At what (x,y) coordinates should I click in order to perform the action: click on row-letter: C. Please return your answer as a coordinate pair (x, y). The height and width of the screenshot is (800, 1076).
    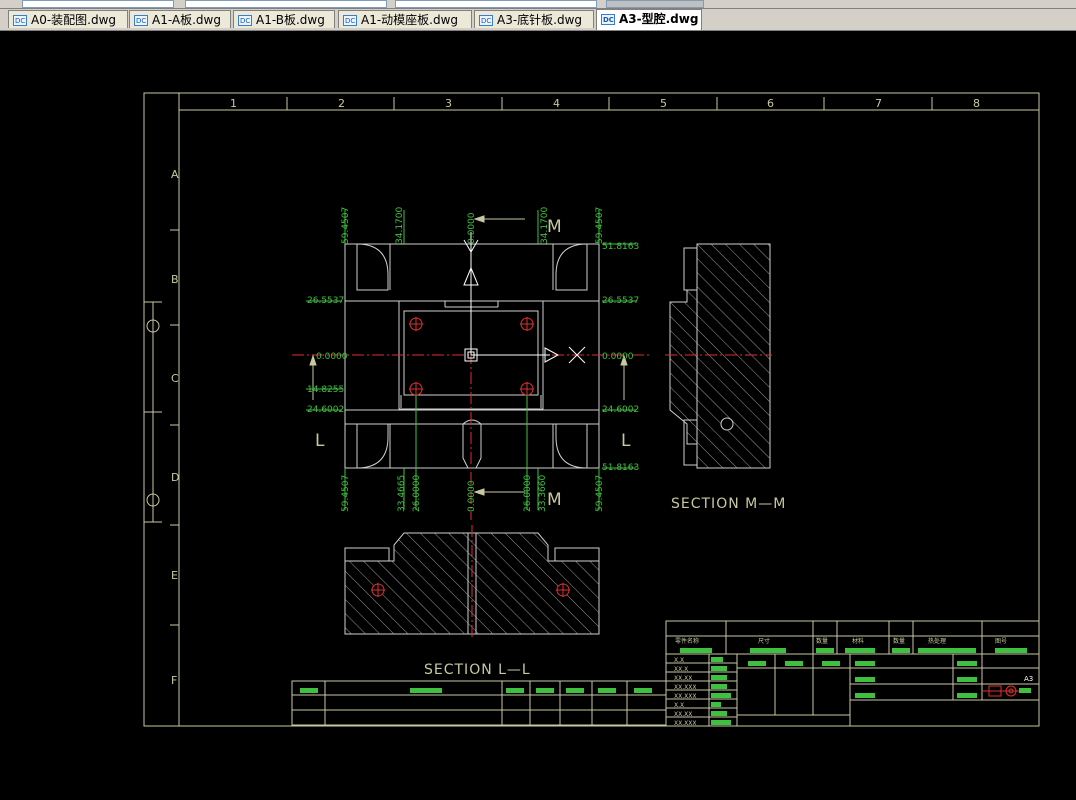
    Looking at the image, I should click on (175, 378).